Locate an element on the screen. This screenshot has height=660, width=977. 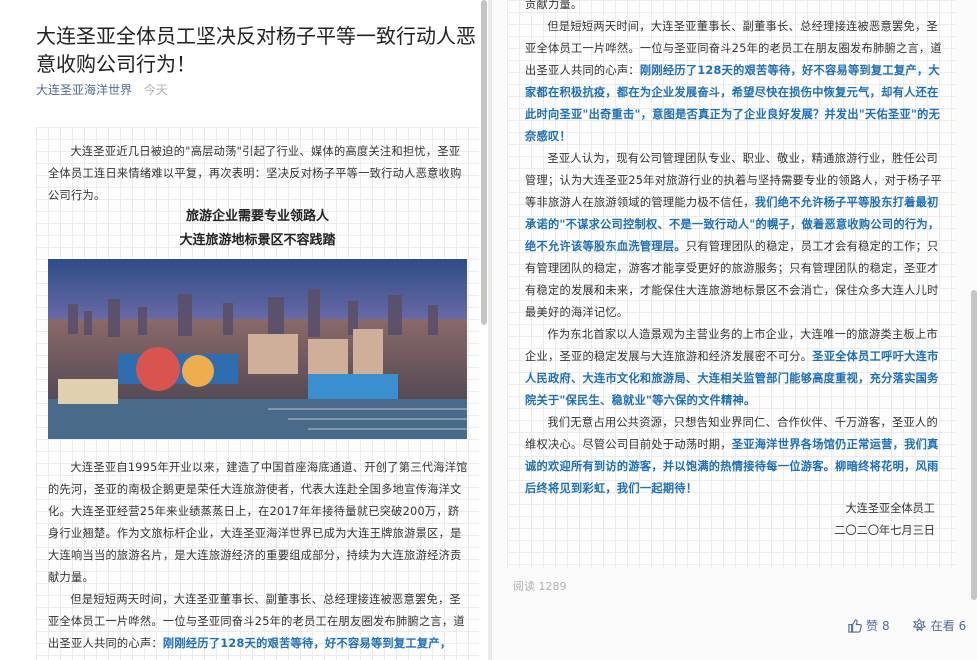
read-count: 阅读 1289 is located at coordinates (540, 586).